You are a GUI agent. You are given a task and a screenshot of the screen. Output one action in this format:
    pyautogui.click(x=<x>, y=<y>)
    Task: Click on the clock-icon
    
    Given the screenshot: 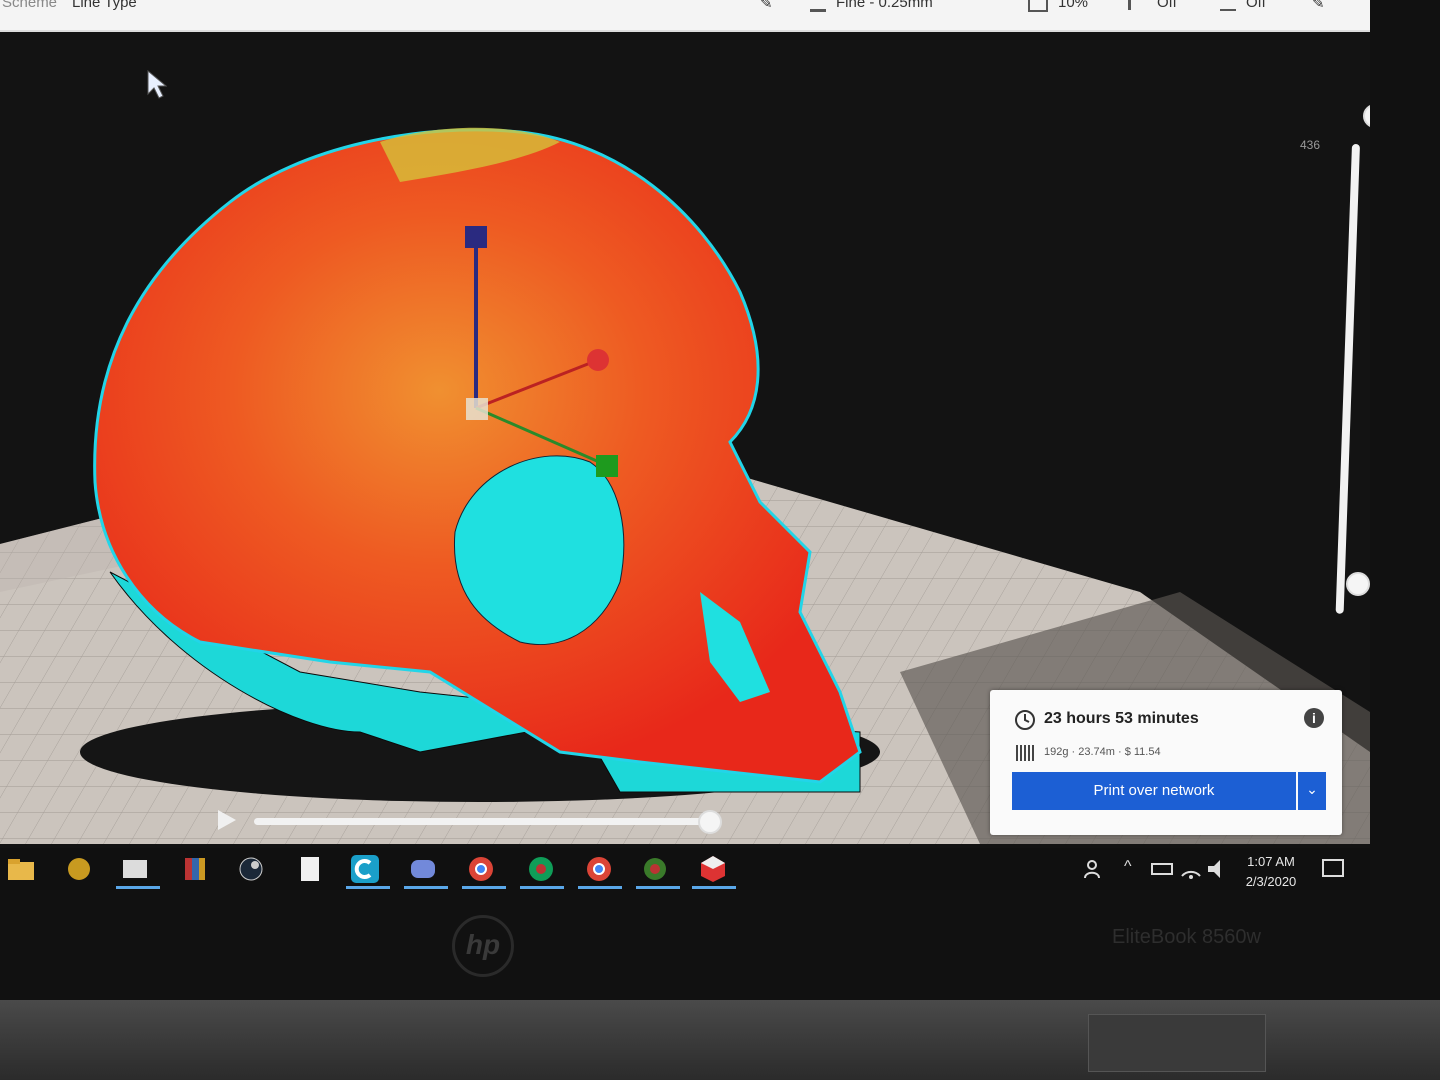 What is the action you would take?
    pyautogui.click(x=1025, y=720)
    